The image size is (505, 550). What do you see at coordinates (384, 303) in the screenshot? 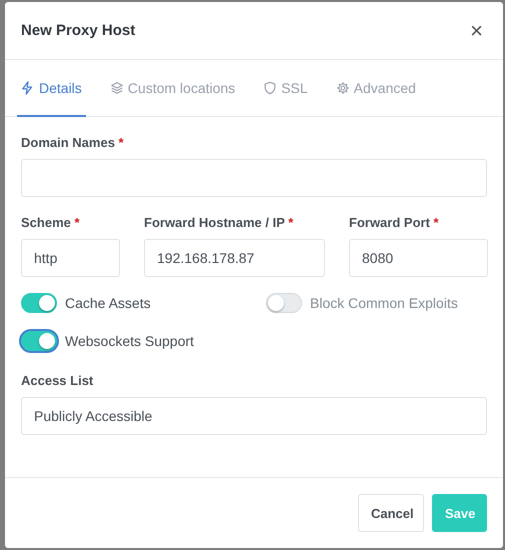
I see `toggle-label: Block Common Exploits` at bounding box center [384, 303].